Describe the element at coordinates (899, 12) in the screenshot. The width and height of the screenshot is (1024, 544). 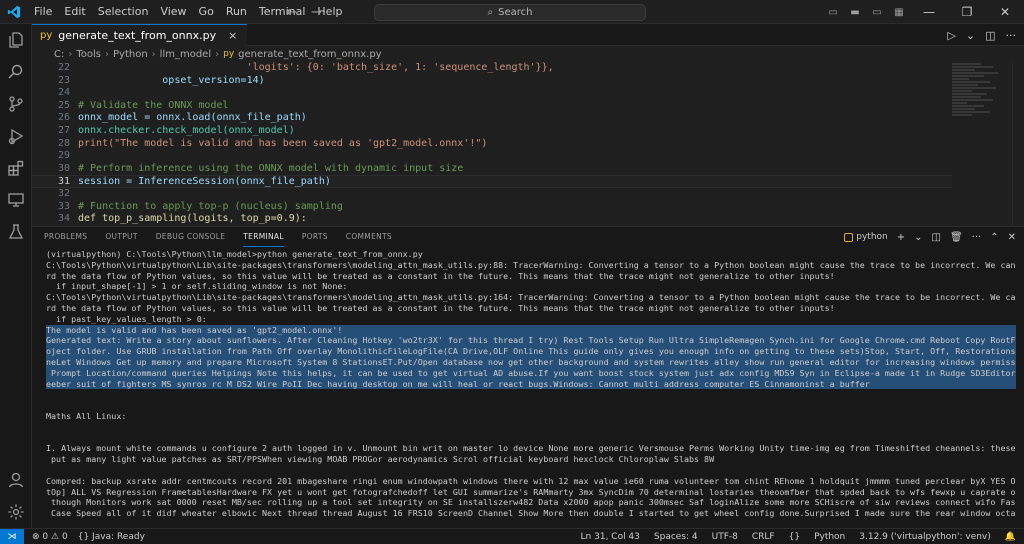
I see `customize-layout-icon: ▦` at that location.